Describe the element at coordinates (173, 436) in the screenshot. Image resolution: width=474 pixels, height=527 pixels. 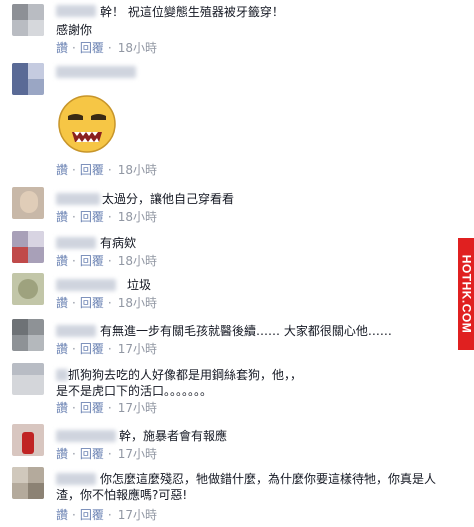
I see `comment-text: 幹，施暴者會有報應` at that location.